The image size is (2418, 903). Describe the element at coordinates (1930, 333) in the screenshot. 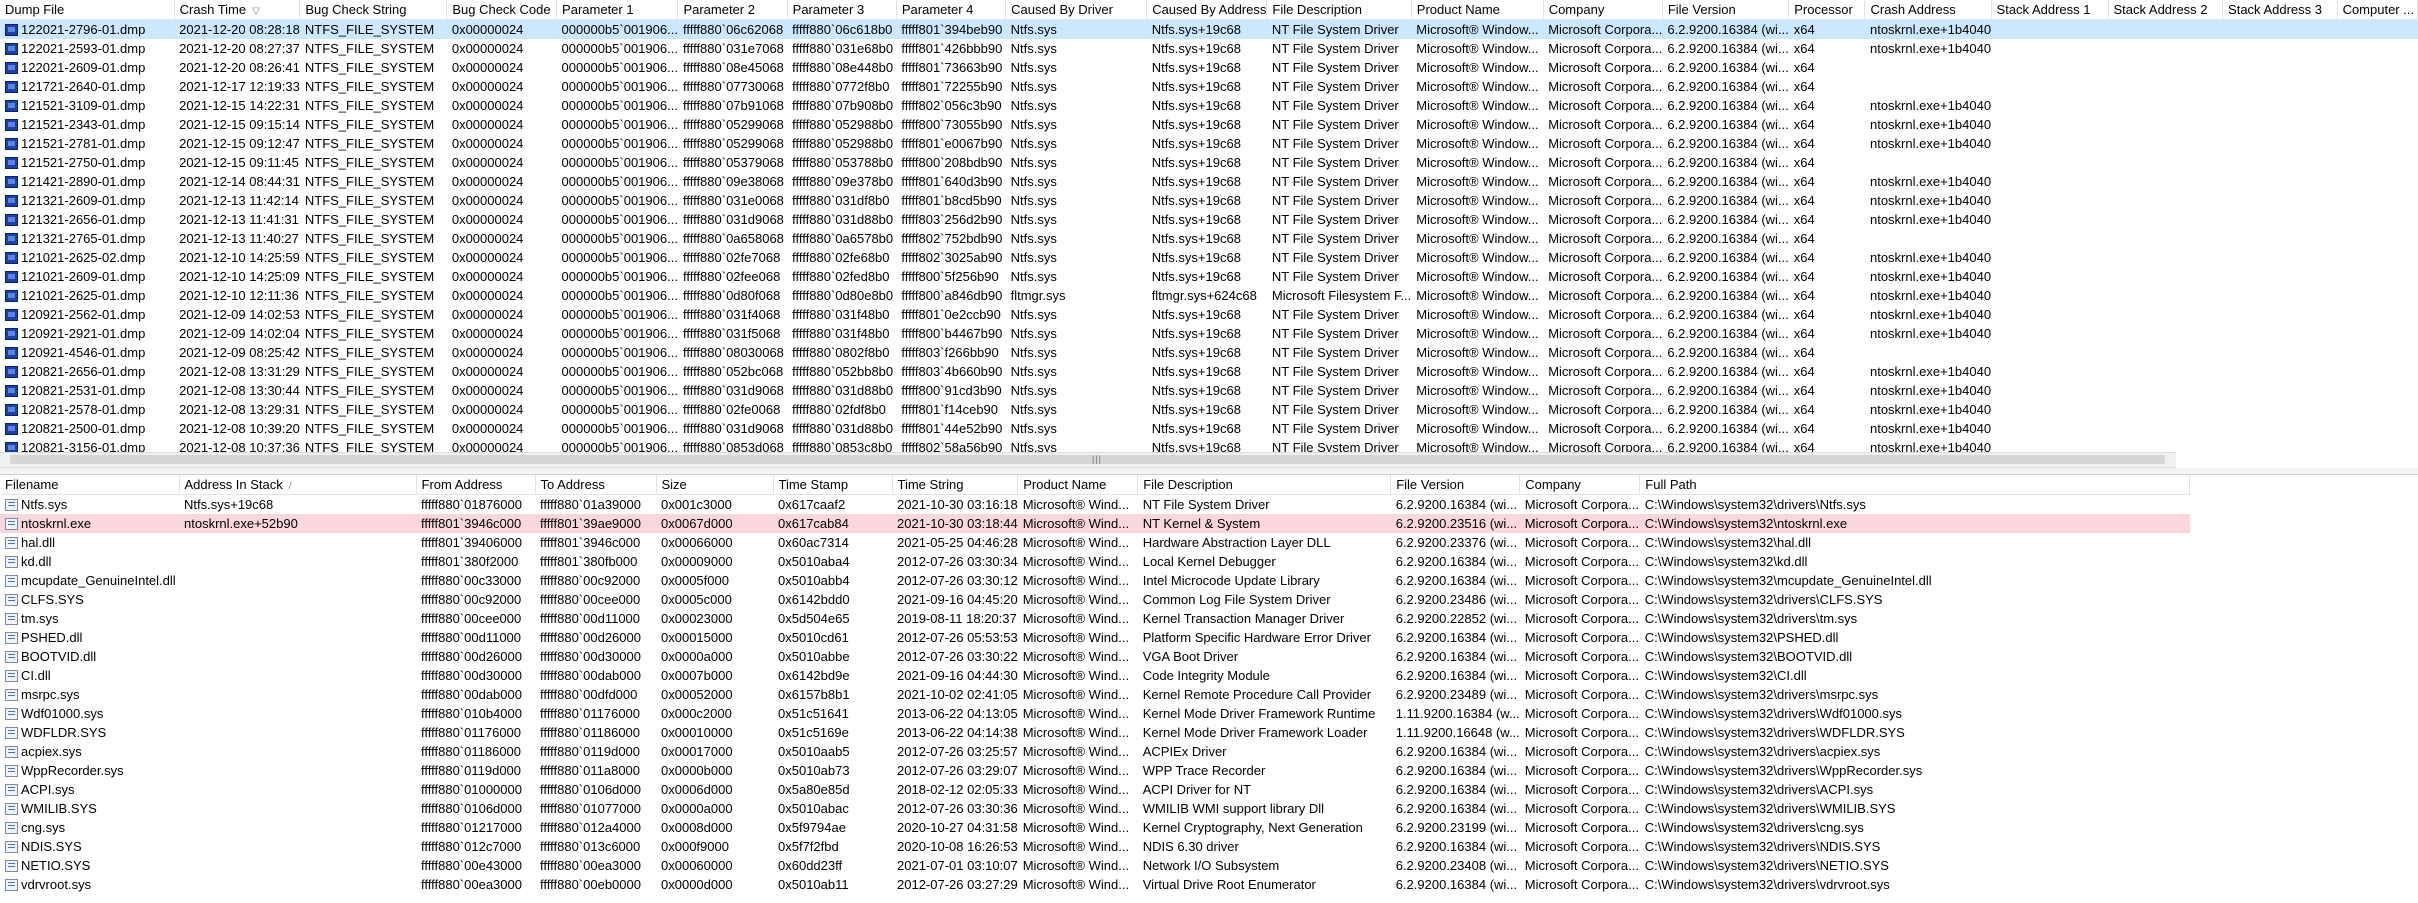

I see `cell-text: ntoskrnl.exe+1b4040` at that location.